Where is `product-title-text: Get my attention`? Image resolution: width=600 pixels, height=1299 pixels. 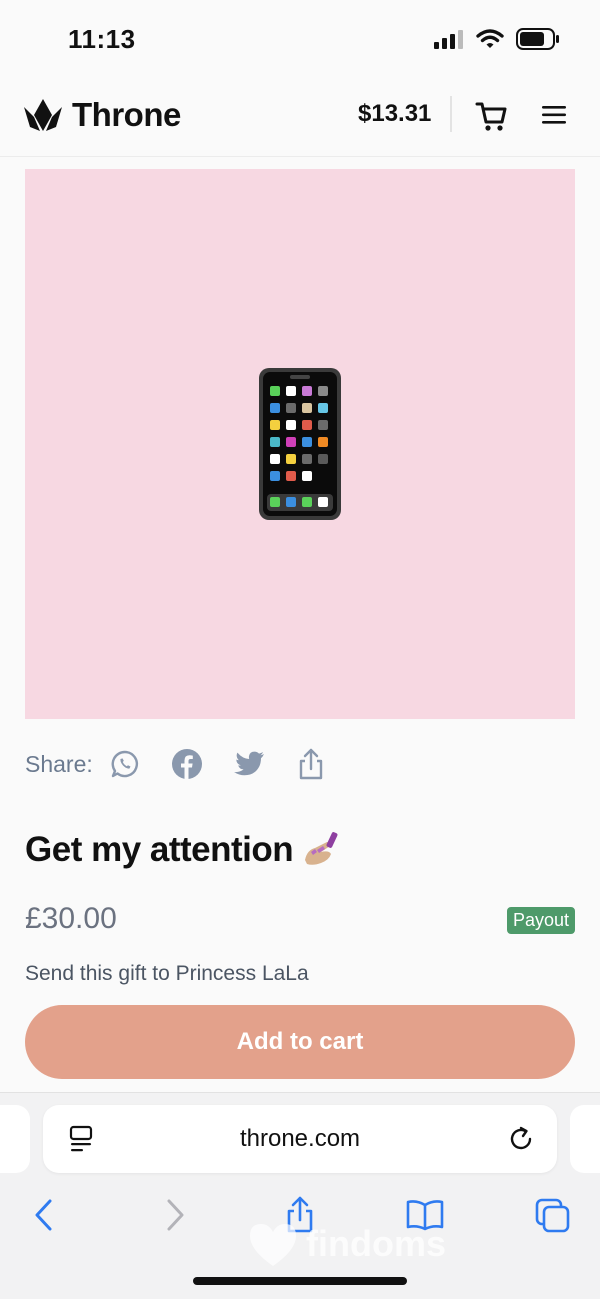
product-title-text: Get my attention is located at coordinates (159, 849).